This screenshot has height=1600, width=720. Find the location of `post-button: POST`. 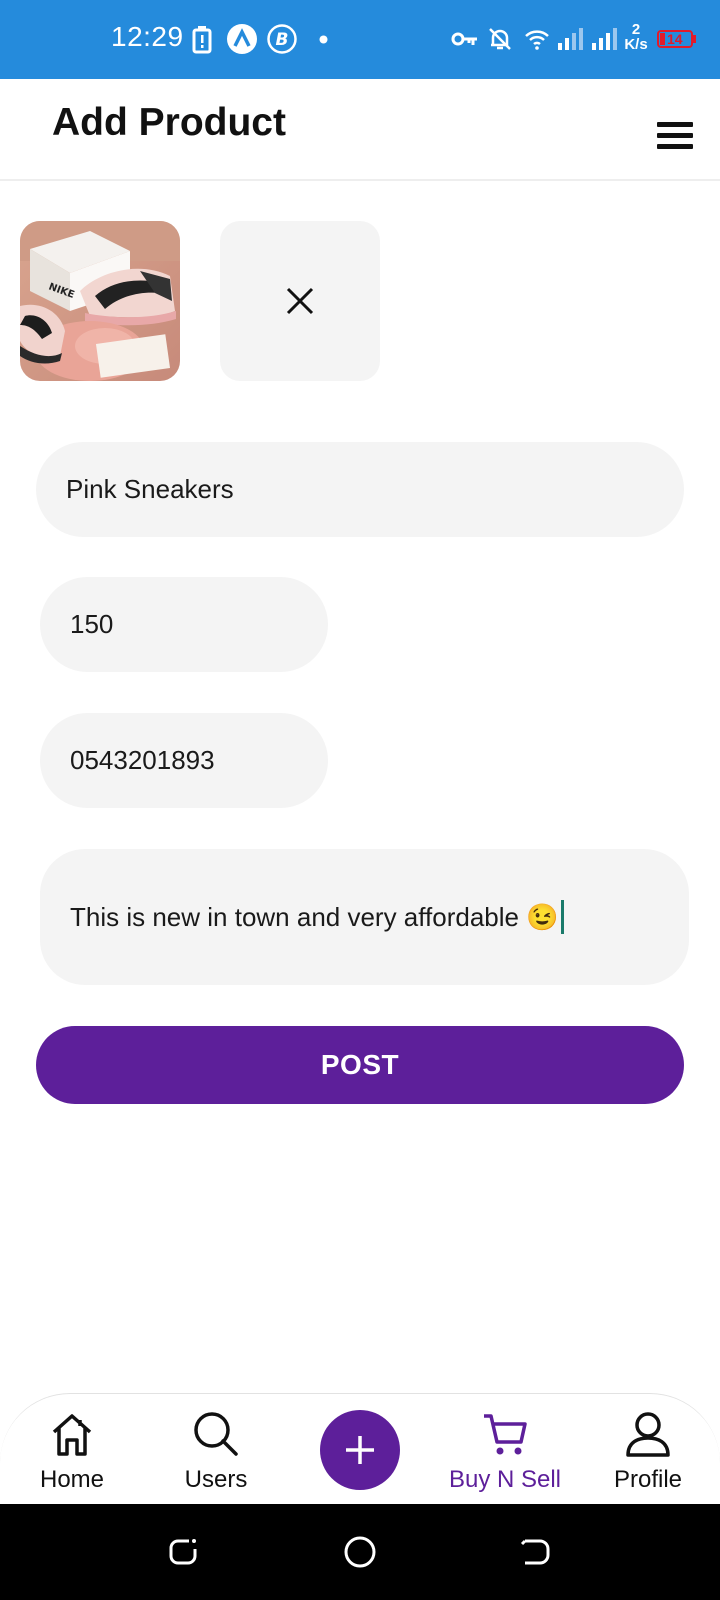

post-button: POST is located at coordinates (360, 1065).